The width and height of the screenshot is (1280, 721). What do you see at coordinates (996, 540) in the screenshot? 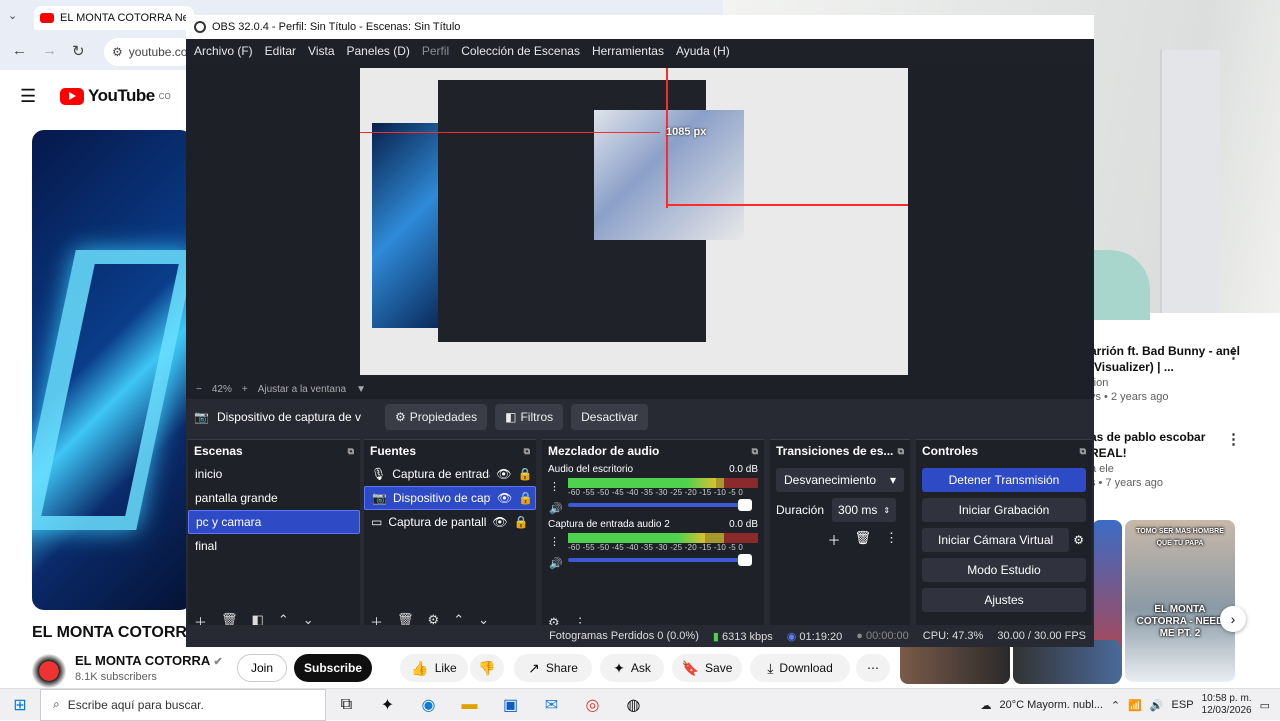
I see `start-virtual-camera-button: Iniciar Cámara Virtual` at bounding box center [996, 540].